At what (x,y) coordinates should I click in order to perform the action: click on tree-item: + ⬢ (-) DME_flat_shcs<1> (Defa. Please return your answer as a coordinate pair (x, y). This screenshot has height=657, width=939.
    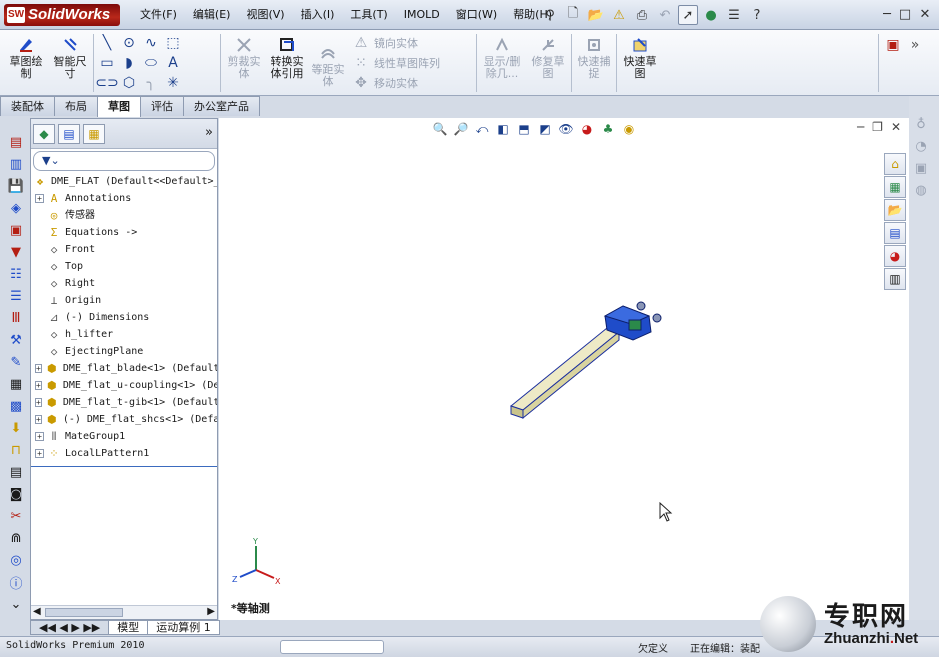
    Looking at the image, I should click on (124, 419).